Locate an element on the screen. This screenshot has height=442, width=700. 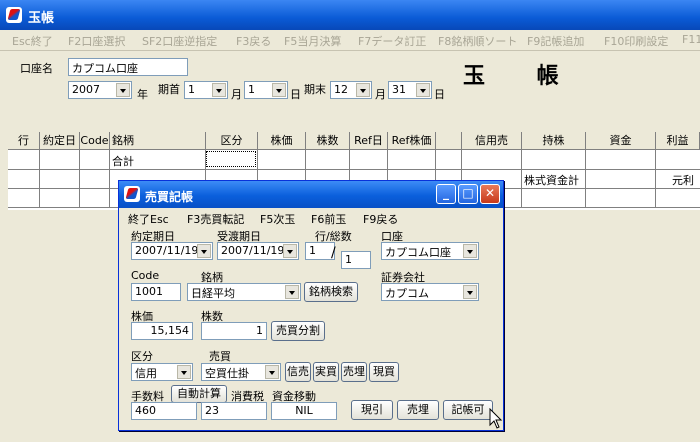
trade-select: 空買仕掛 is located at coordinates (241, 372).